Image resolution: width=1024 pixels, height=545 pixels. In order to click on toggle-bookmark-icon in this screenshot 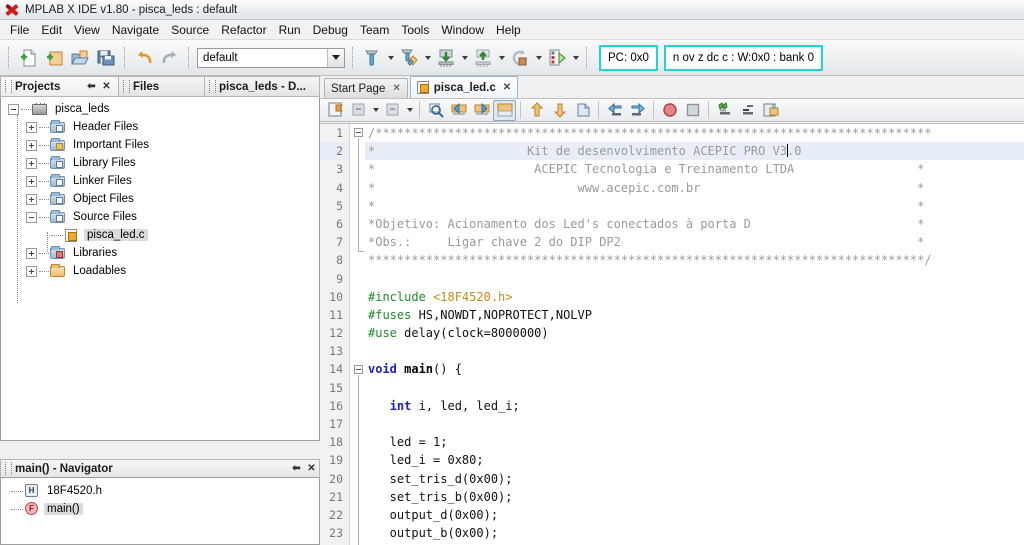, I will do `click(335, 110)`.